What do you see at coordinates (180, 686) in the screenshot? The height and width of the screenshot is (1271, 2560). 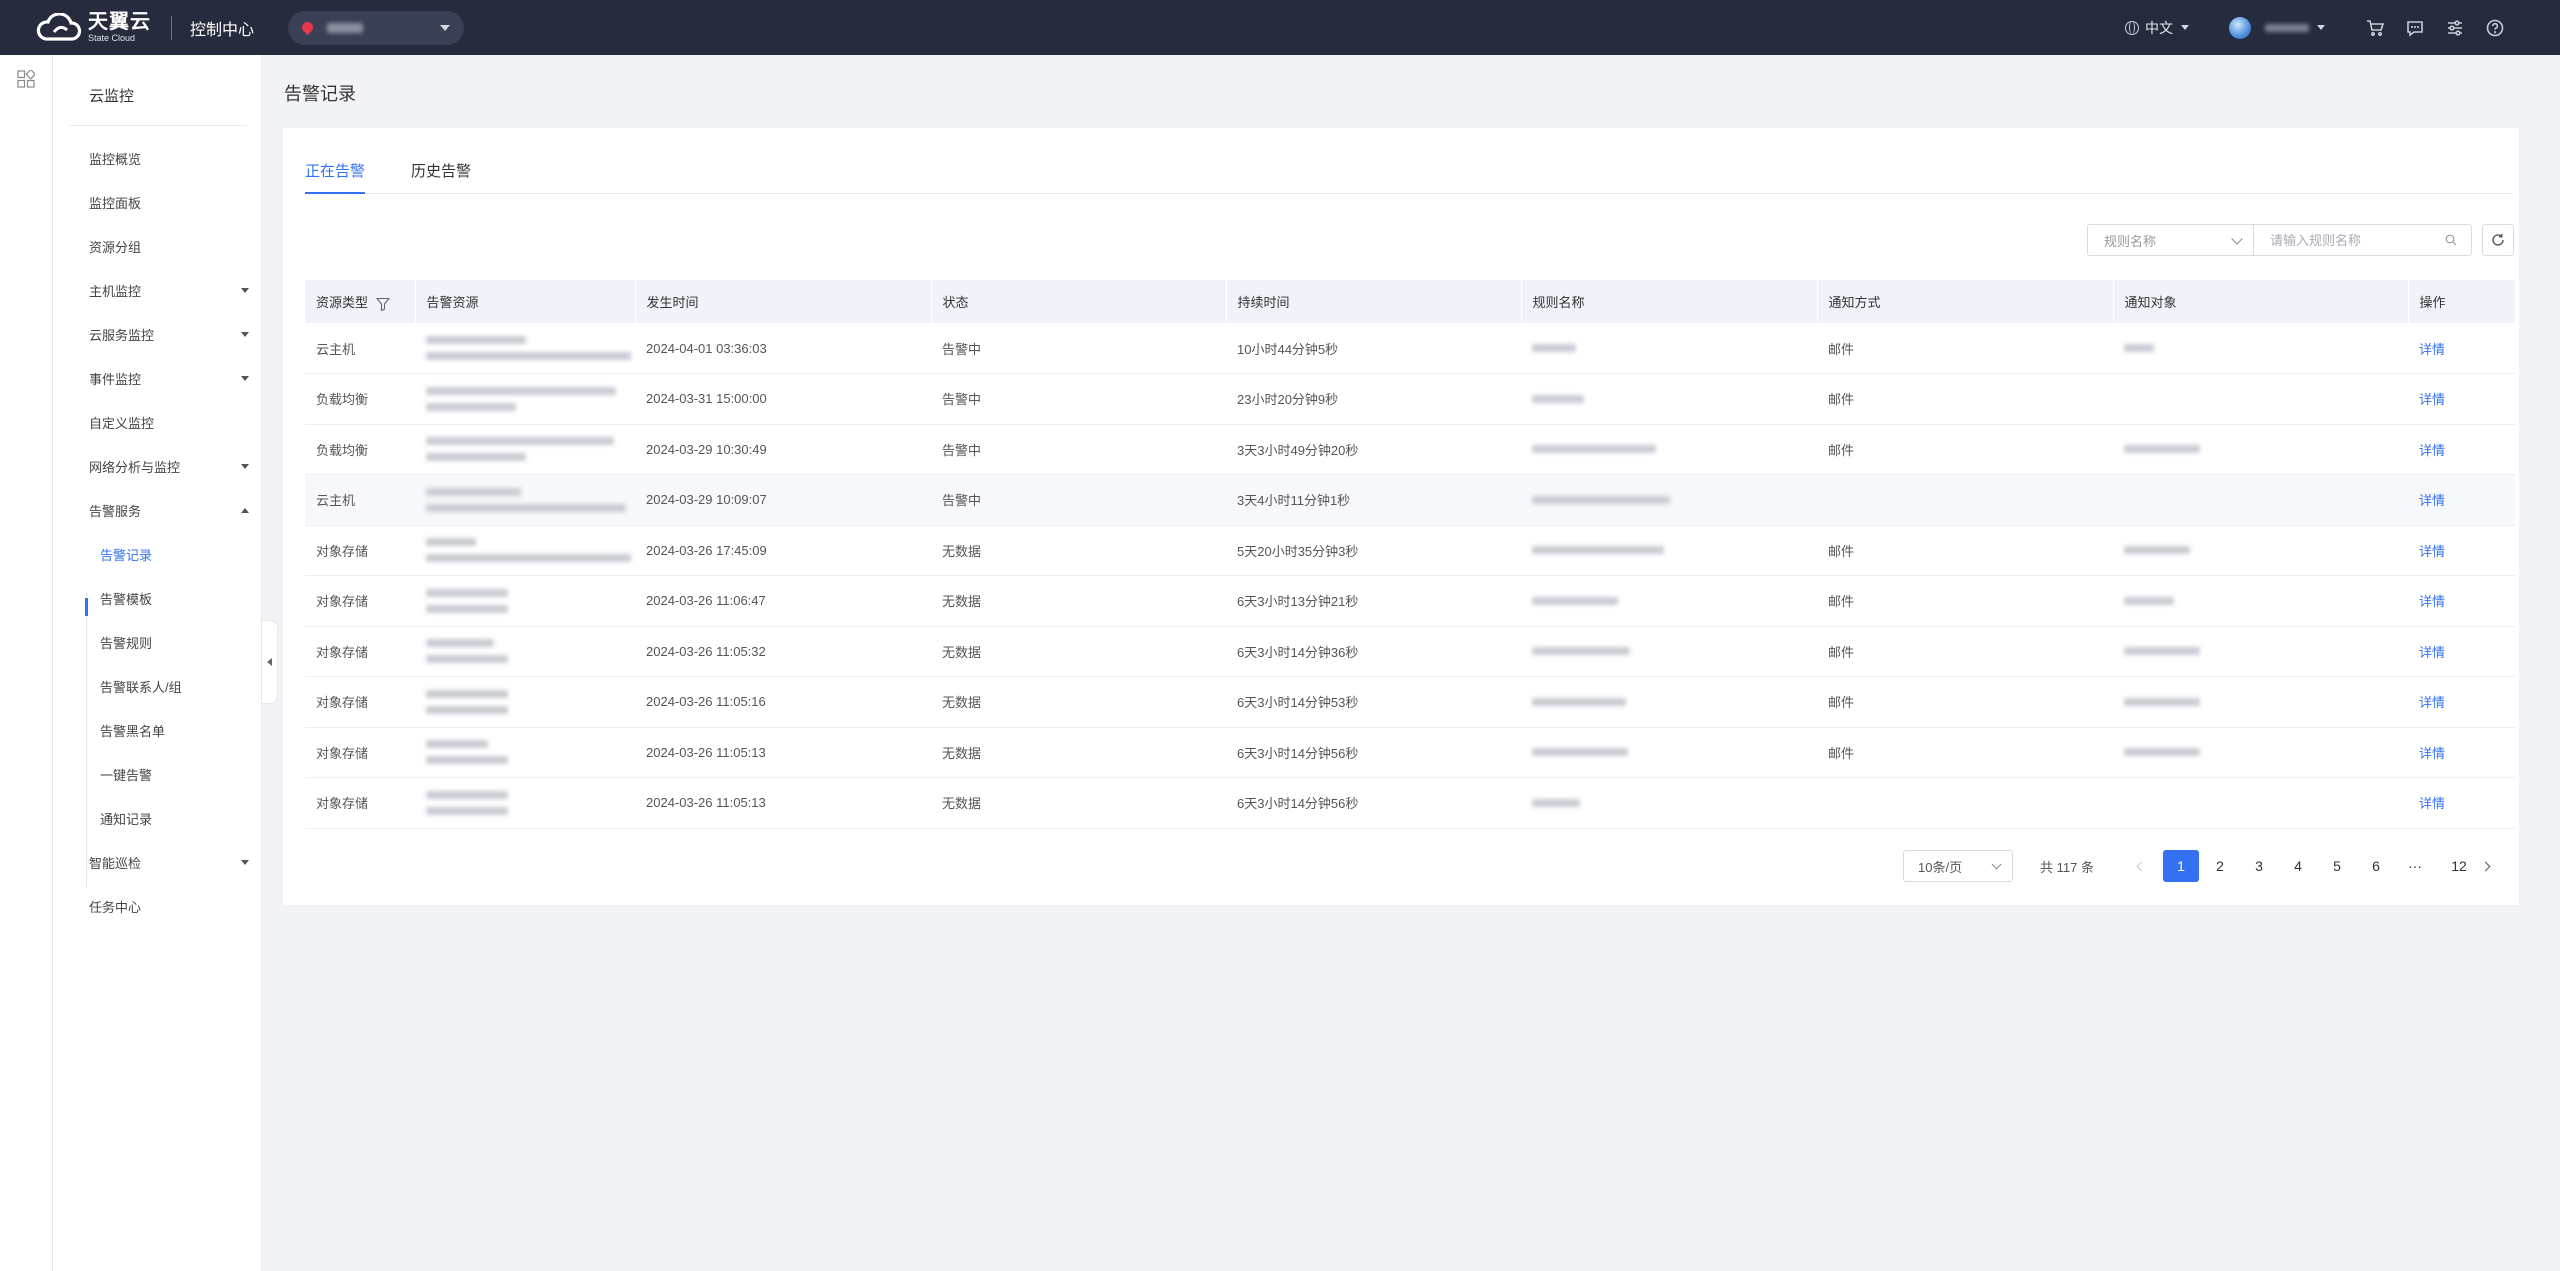 I see `sidebar-subitem-3: 告警联系人/组` at bounding box center [180, 686].